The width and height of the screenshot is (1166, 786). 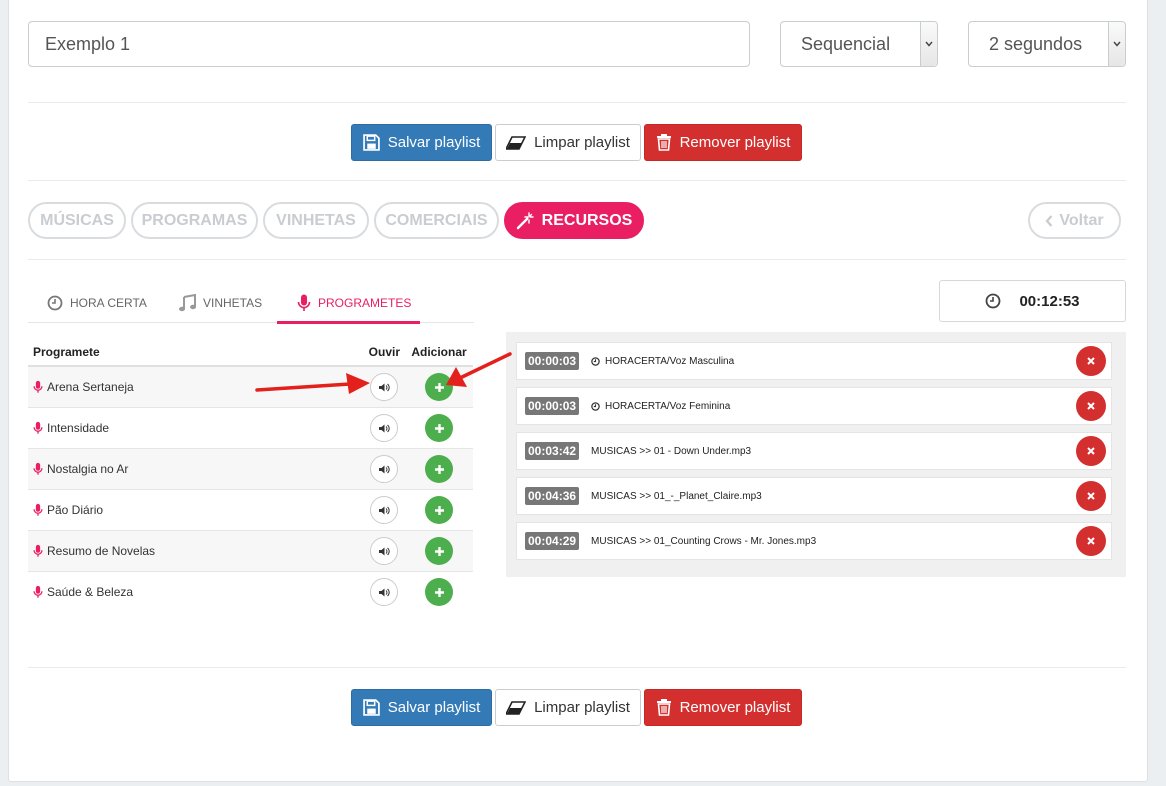 What do you see at coordinates (196, 352) in the screenshot?
I see `column-header: Programete` at bounding box center [196, 352].